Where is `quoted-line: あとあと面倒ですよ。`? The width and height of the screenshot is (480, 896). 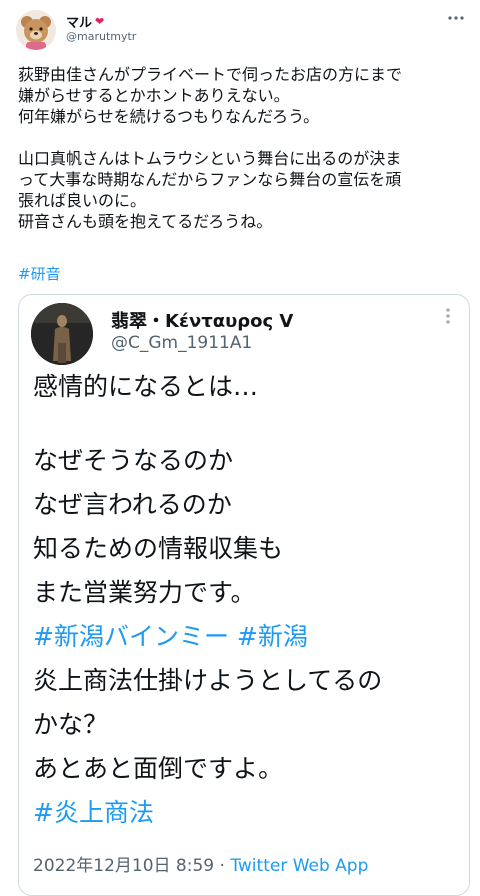 quoted-line: あとあと面倒ですよ。 is located at coordinates (158, 768).